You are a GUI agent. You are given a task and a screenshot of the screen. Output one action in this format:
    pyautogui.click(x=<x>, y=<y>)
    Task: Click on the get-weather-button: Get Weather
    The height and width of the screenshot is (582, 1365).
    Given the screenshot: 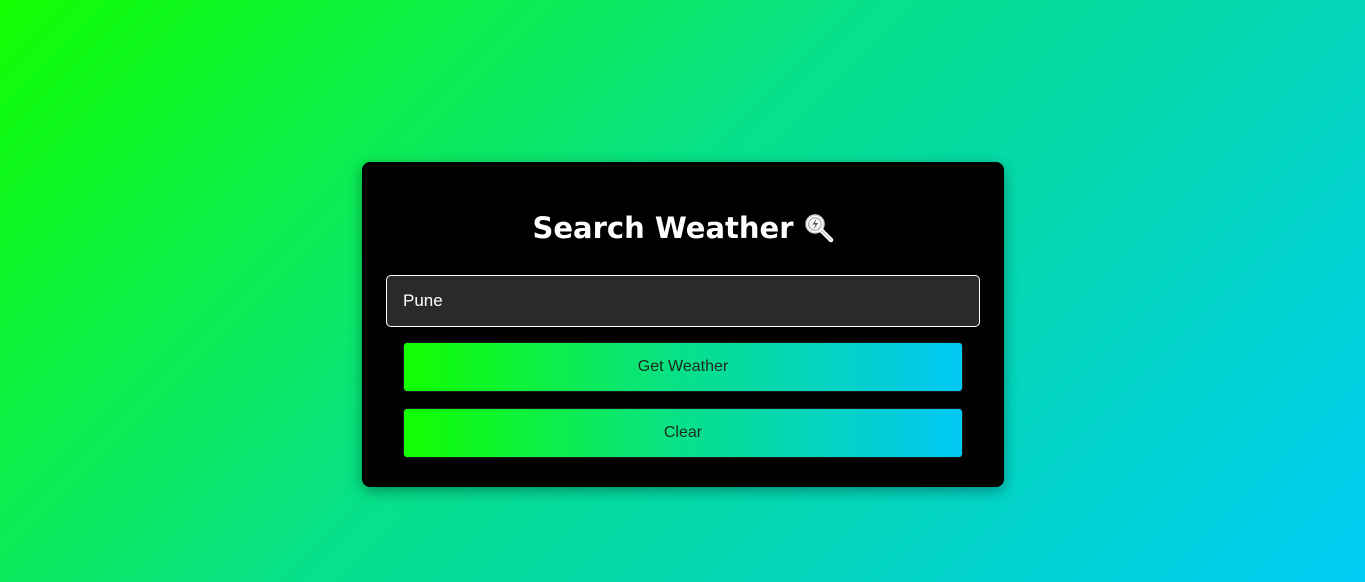 What is the action you would take?
    pyautogui.click(x=683, y=367)
    